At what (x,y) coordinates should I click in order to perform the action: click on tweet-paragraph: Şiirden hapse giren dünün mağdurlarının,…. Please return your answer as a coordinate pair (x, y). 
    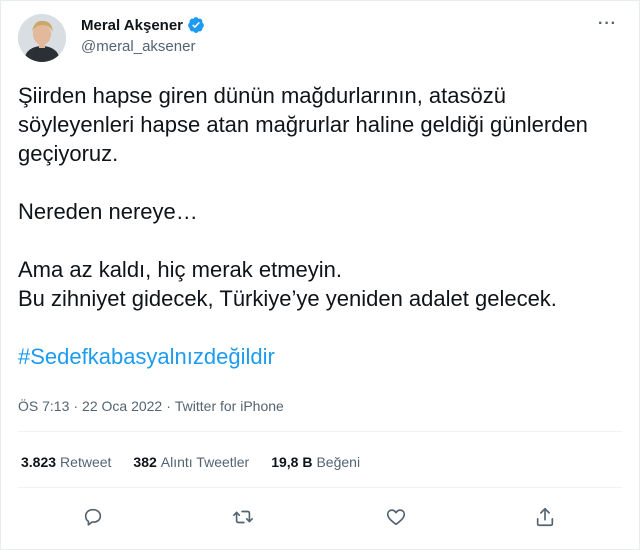
    Looking at the image, I should click on (303, 124).